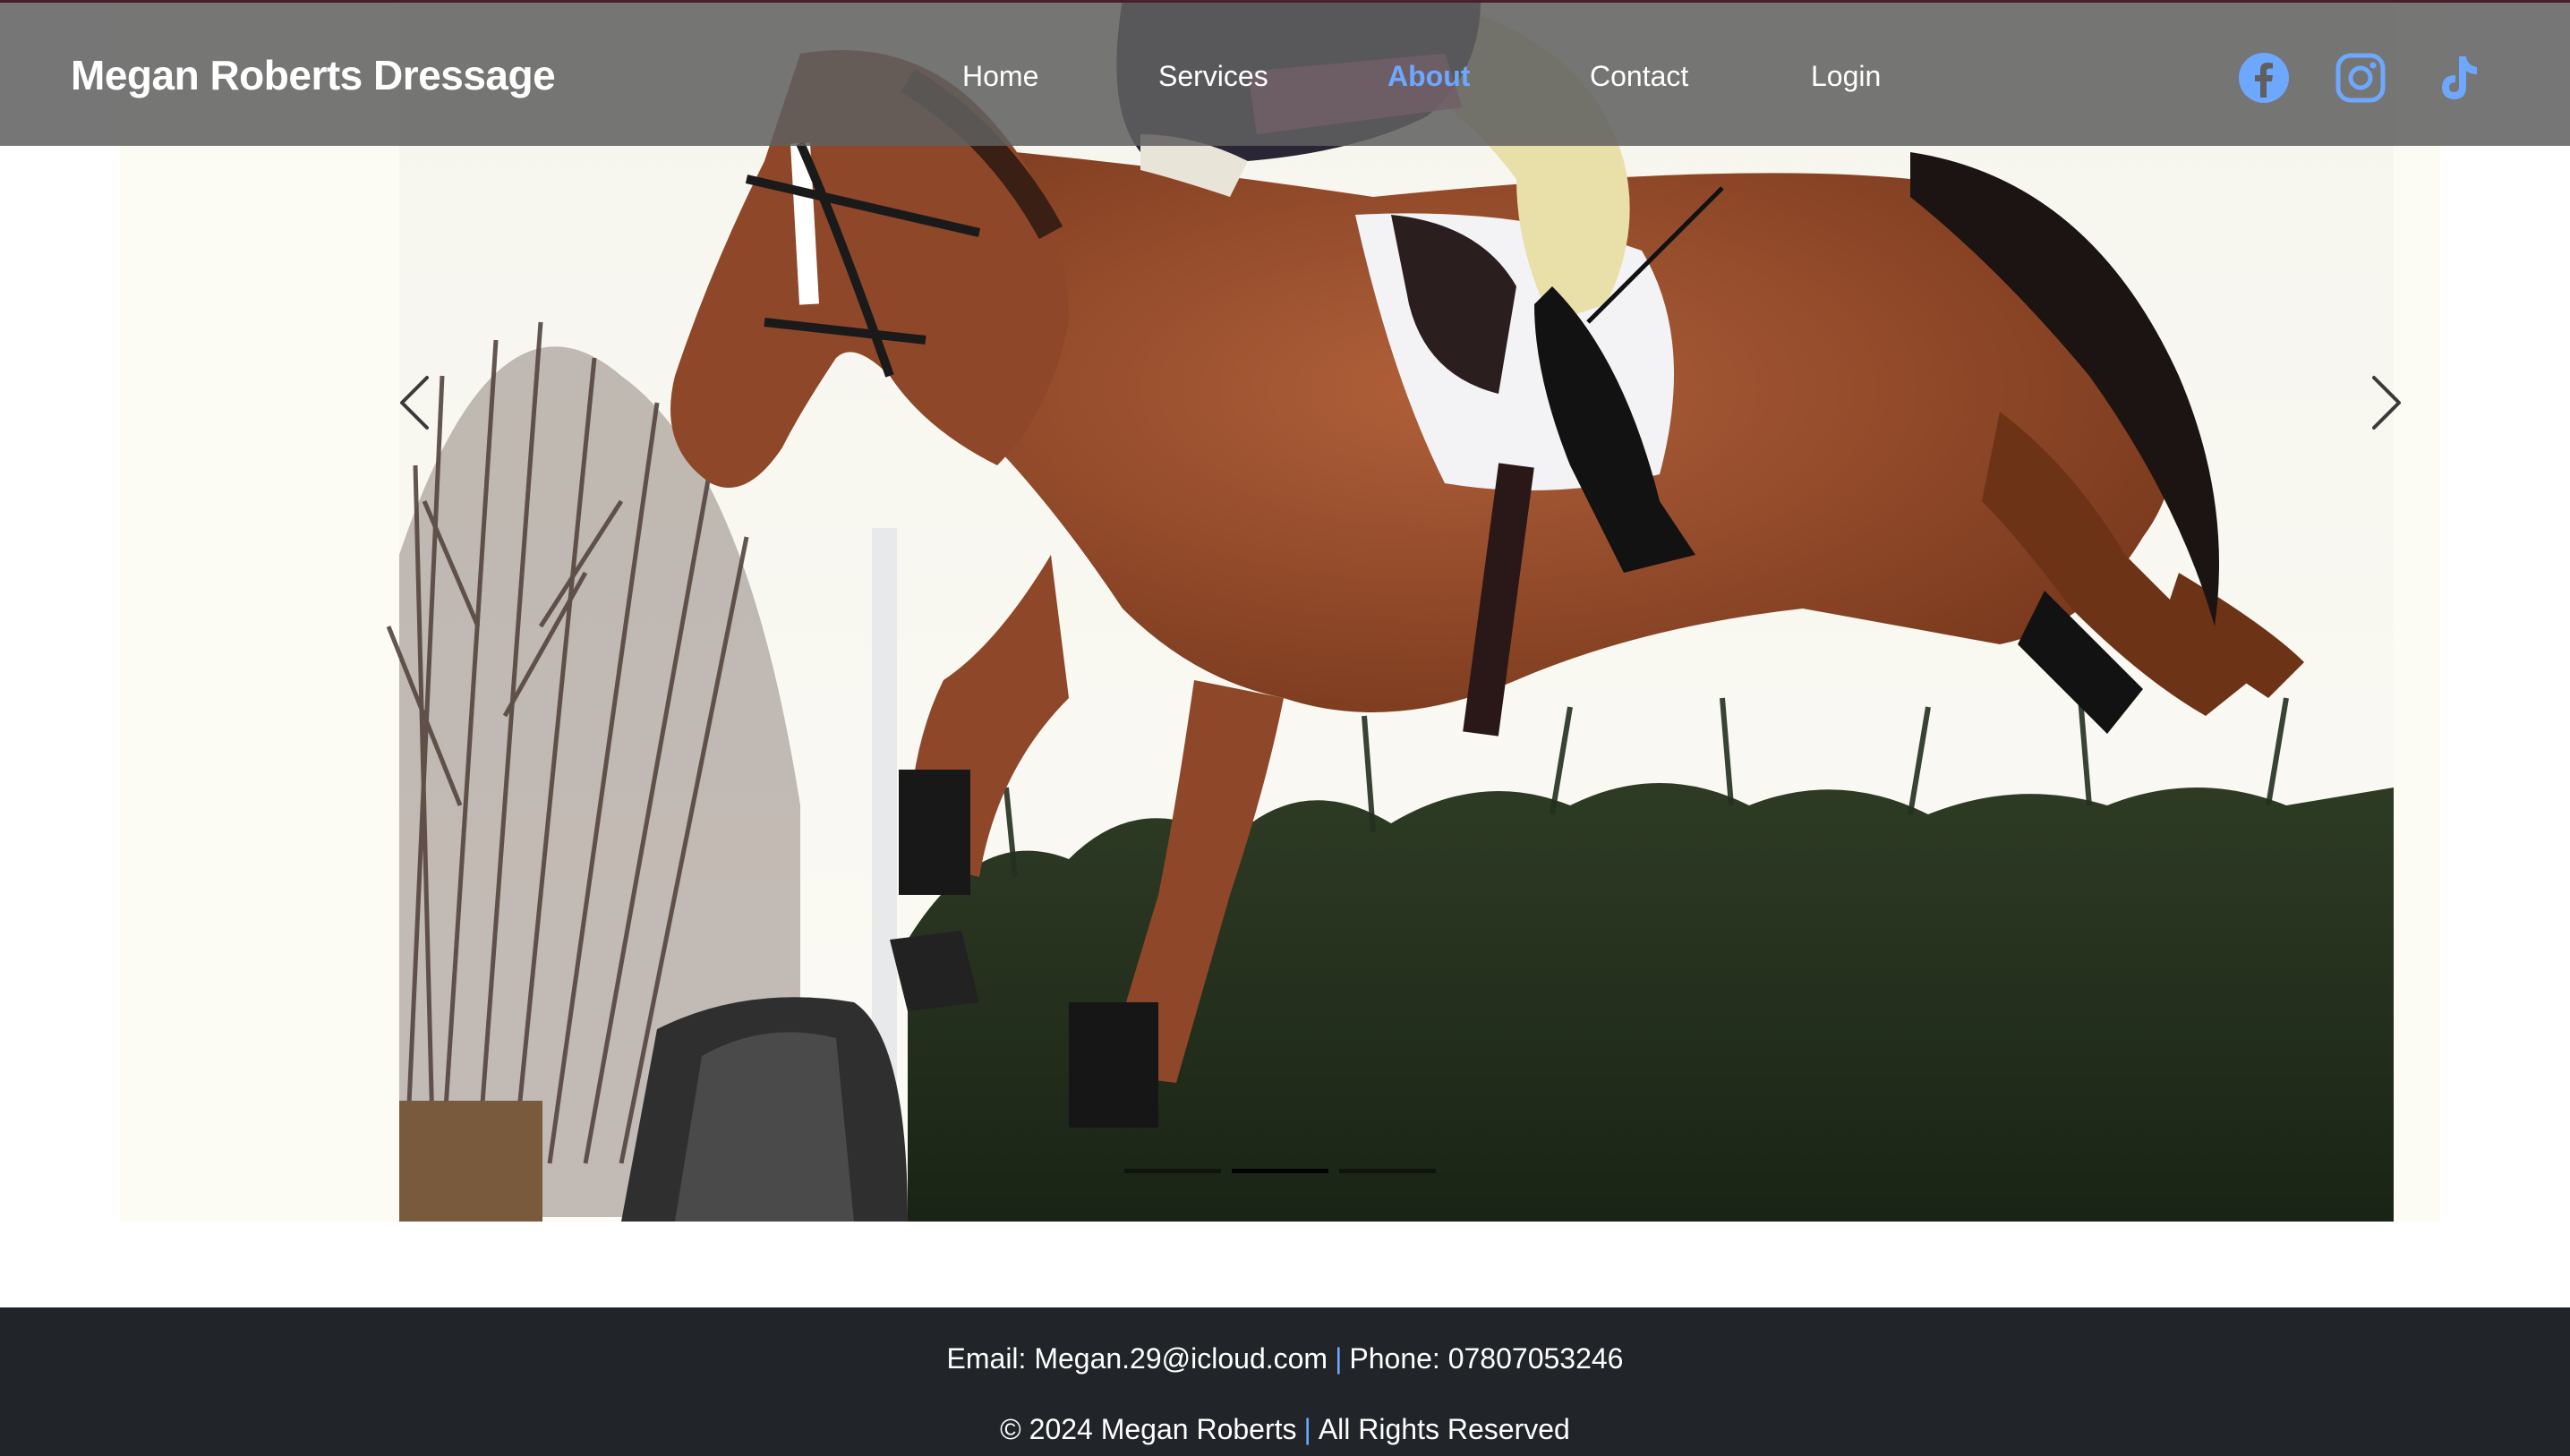 Image resolution: width=2570 pixels, height=1456 pixels. What do you see at coordinates (987, 1358) in the screenshot?
I see `email-label: Email:` at bounding box center [987, 1358].